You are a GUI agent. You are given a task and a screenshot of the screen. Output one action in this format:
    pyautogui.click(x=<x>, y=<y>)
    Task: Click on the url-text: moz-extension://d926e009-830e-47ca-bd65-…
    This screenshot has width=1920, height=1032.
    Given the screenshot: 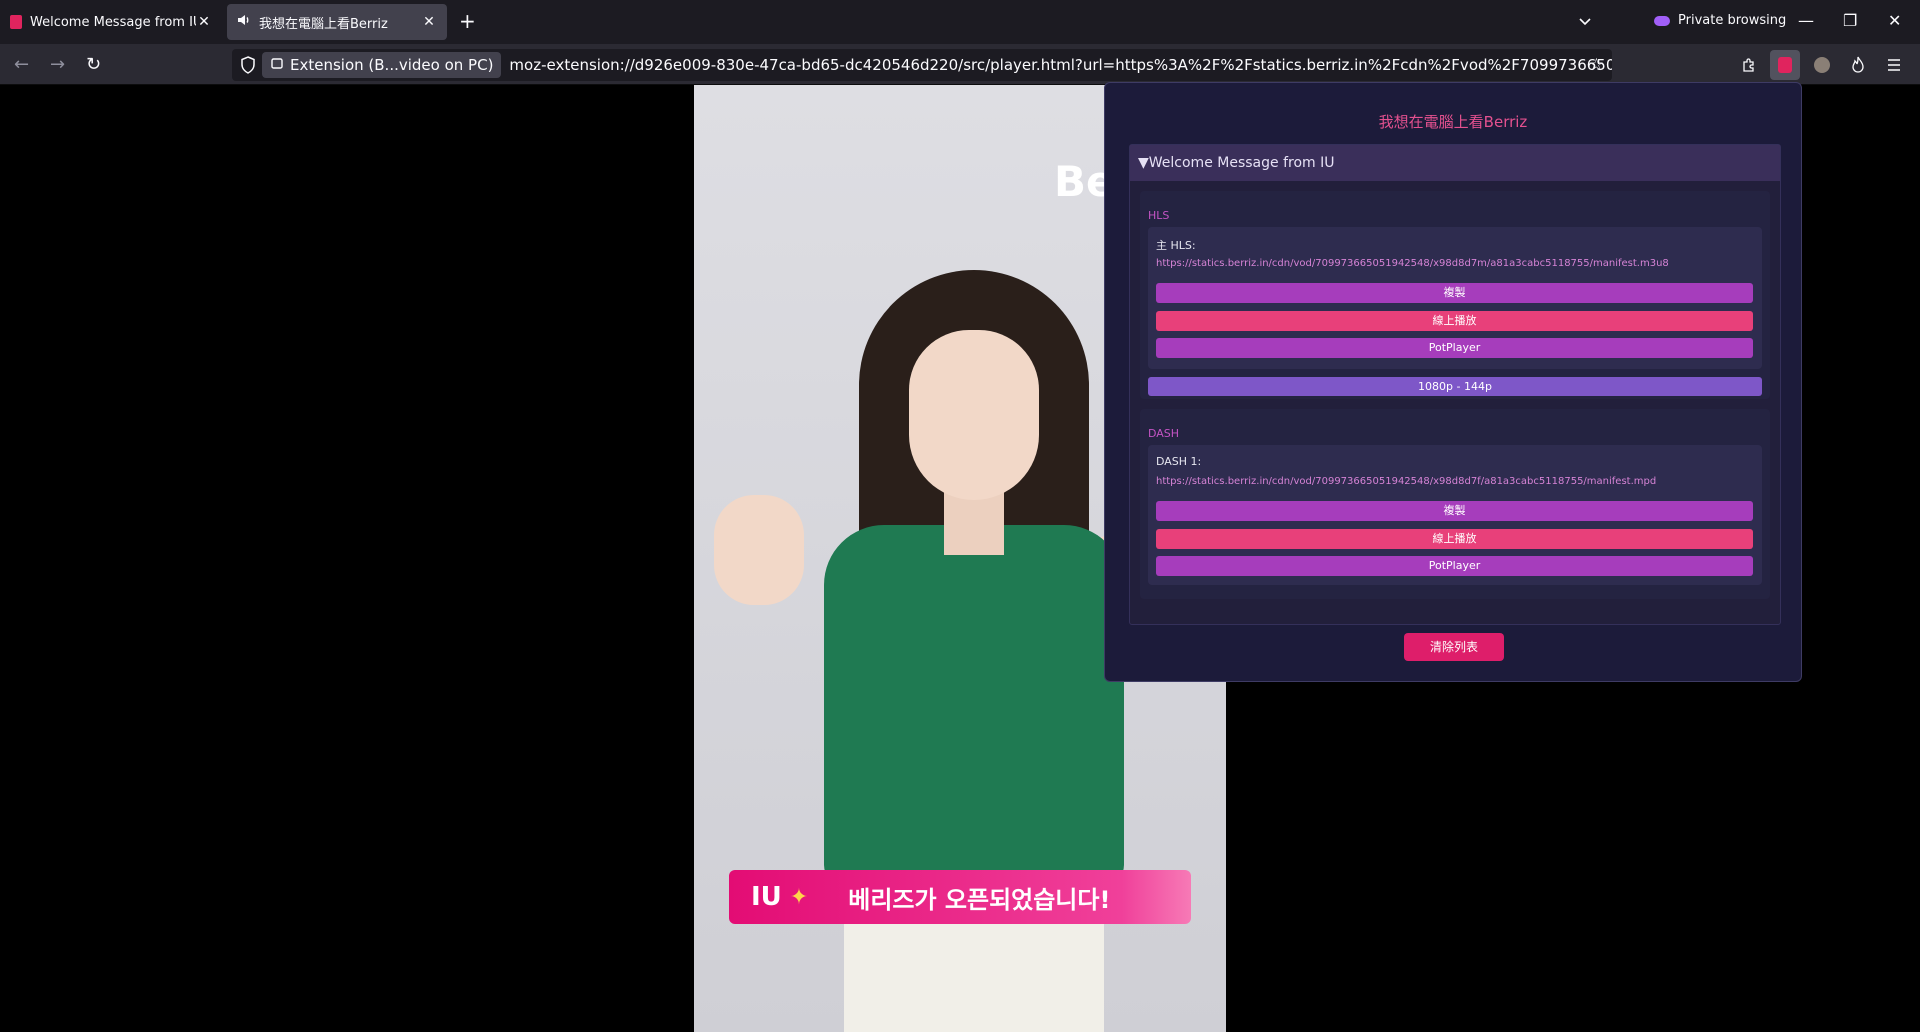 What is the action you would take?
    pyautogui.click(x=1060, y=65)
    